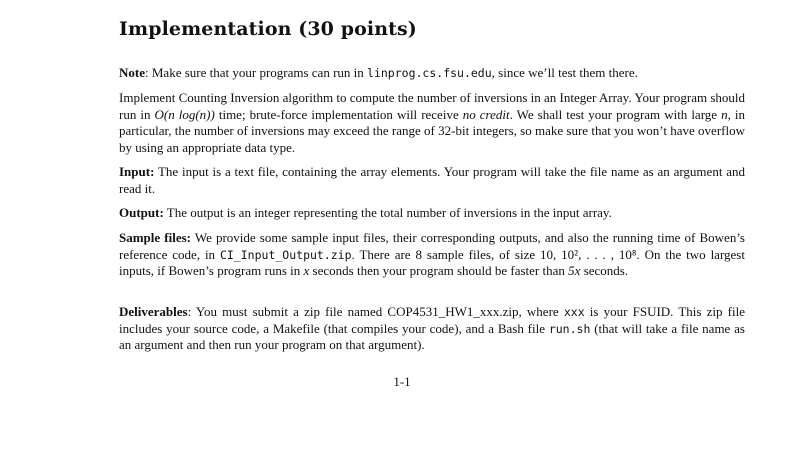 The image size is (804, 456). What do you see at coordinates (446, 254) in the screenshot?
I see `sample-text-2: . There are 8 sample files, of size` at bounding box center [446, 254].